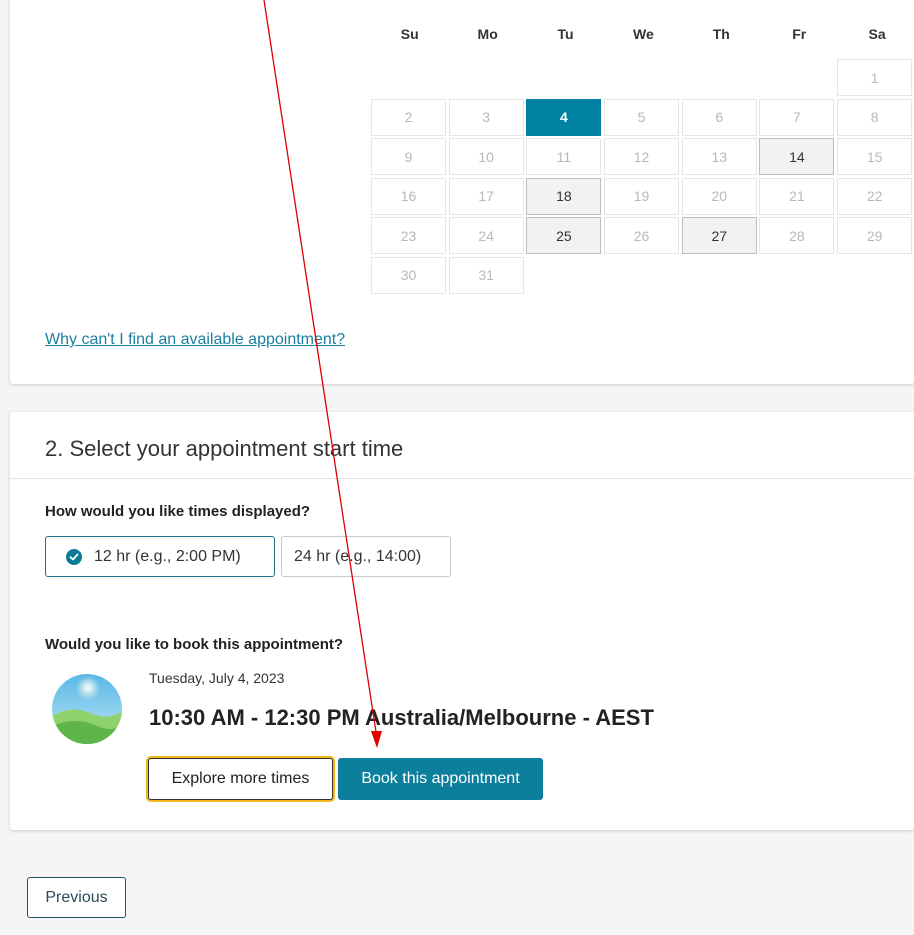 This screenshot has height=935, width=914. Describe the element at coordinates (719, 236) in the screenshot. I see `calendar-day: 27` at that location.